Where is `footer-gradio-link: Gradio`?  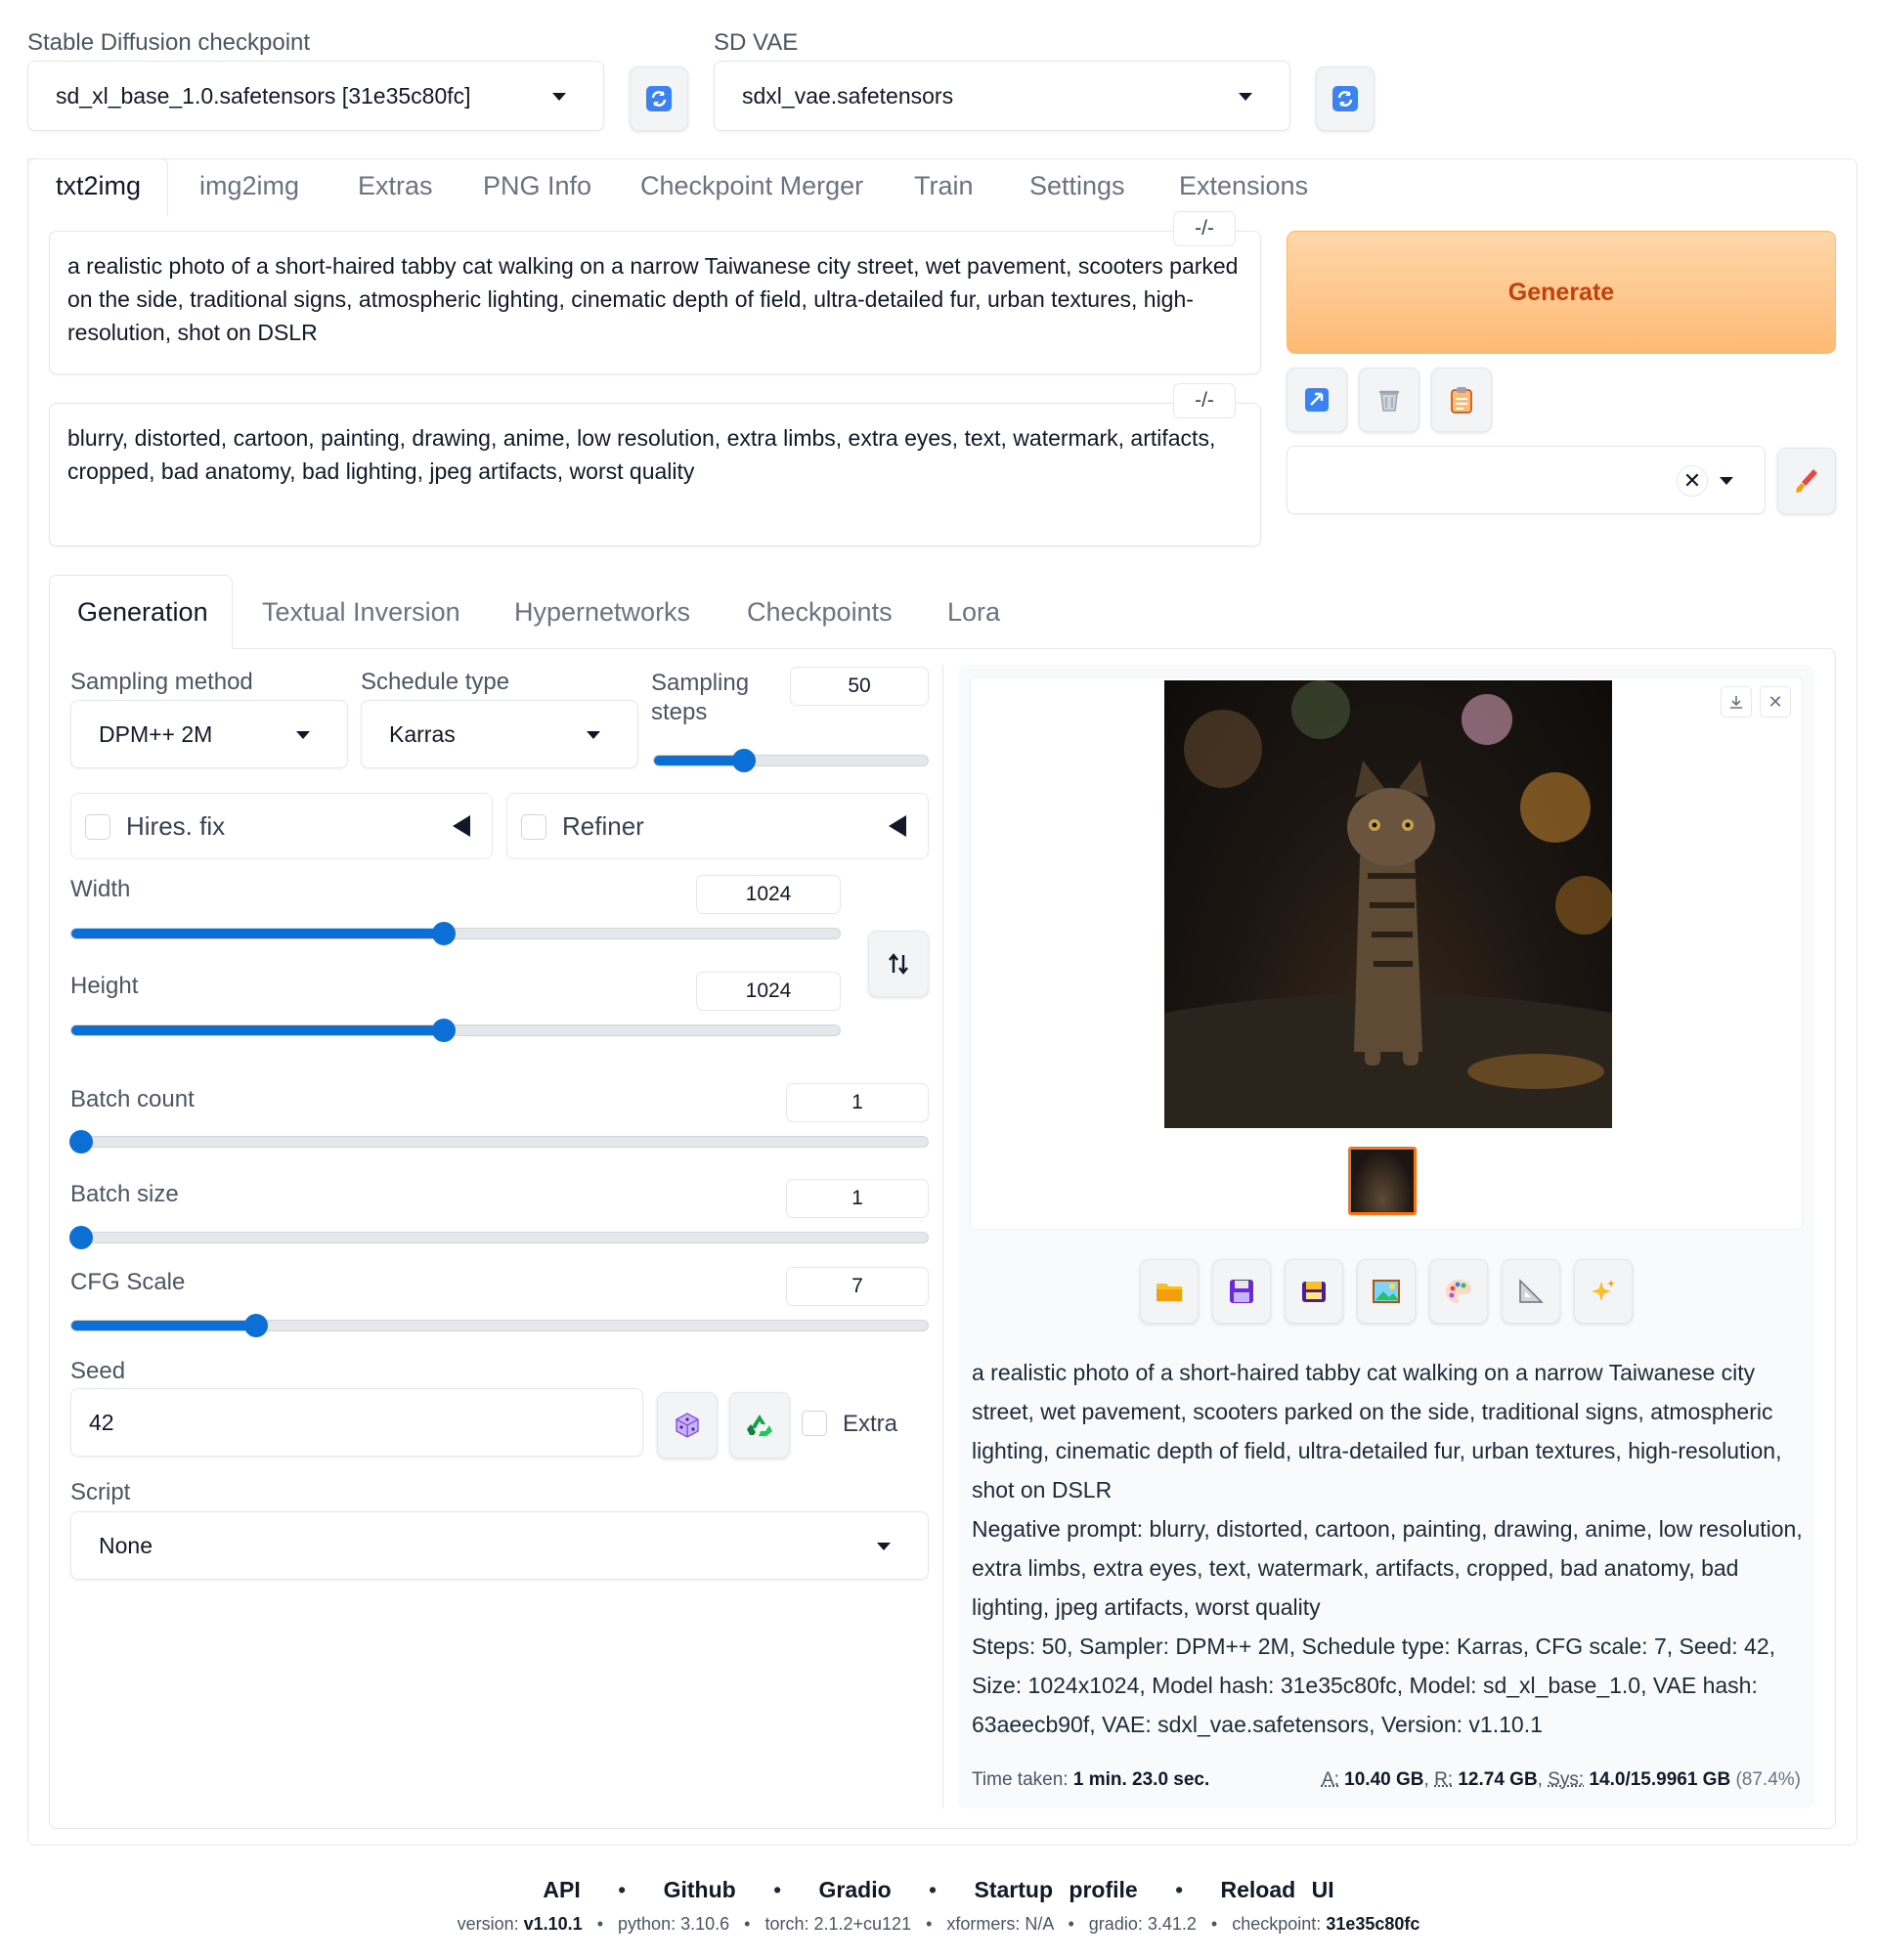
footer-gradio-link: Gradio is located at coordinates (855, 1890).